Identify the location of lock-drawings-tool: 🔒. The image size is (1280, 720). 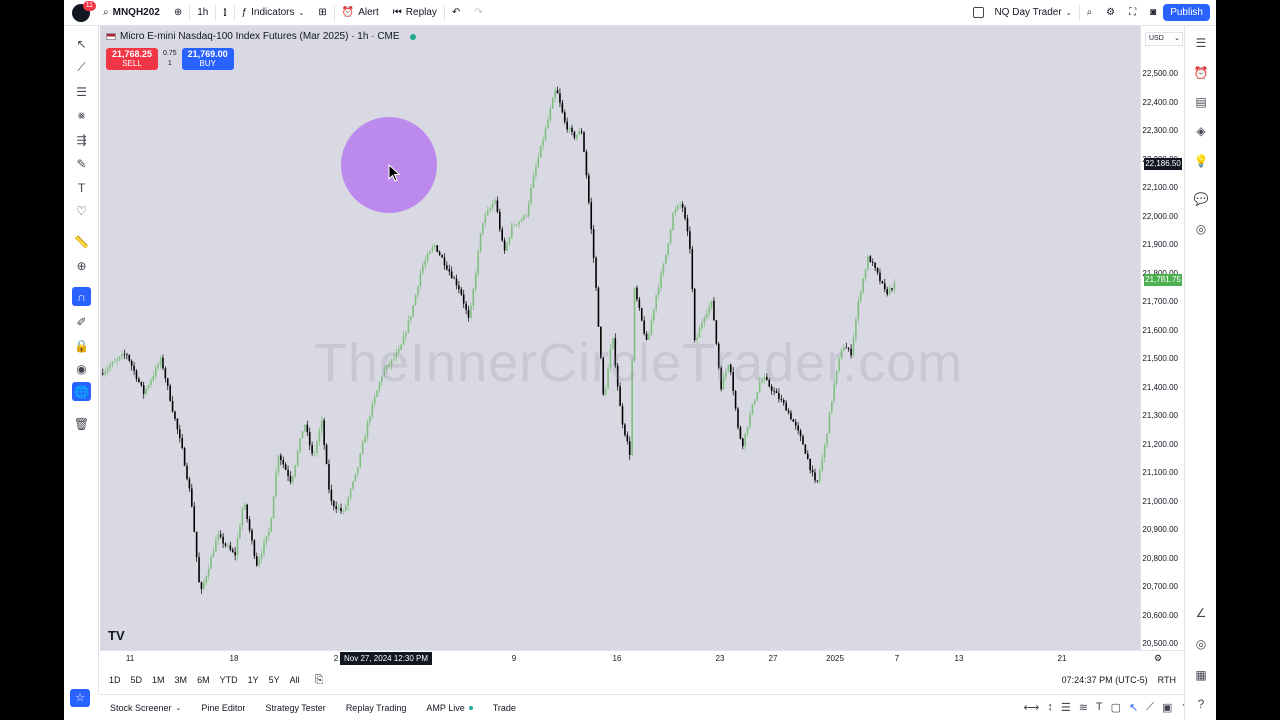
(81, 345).